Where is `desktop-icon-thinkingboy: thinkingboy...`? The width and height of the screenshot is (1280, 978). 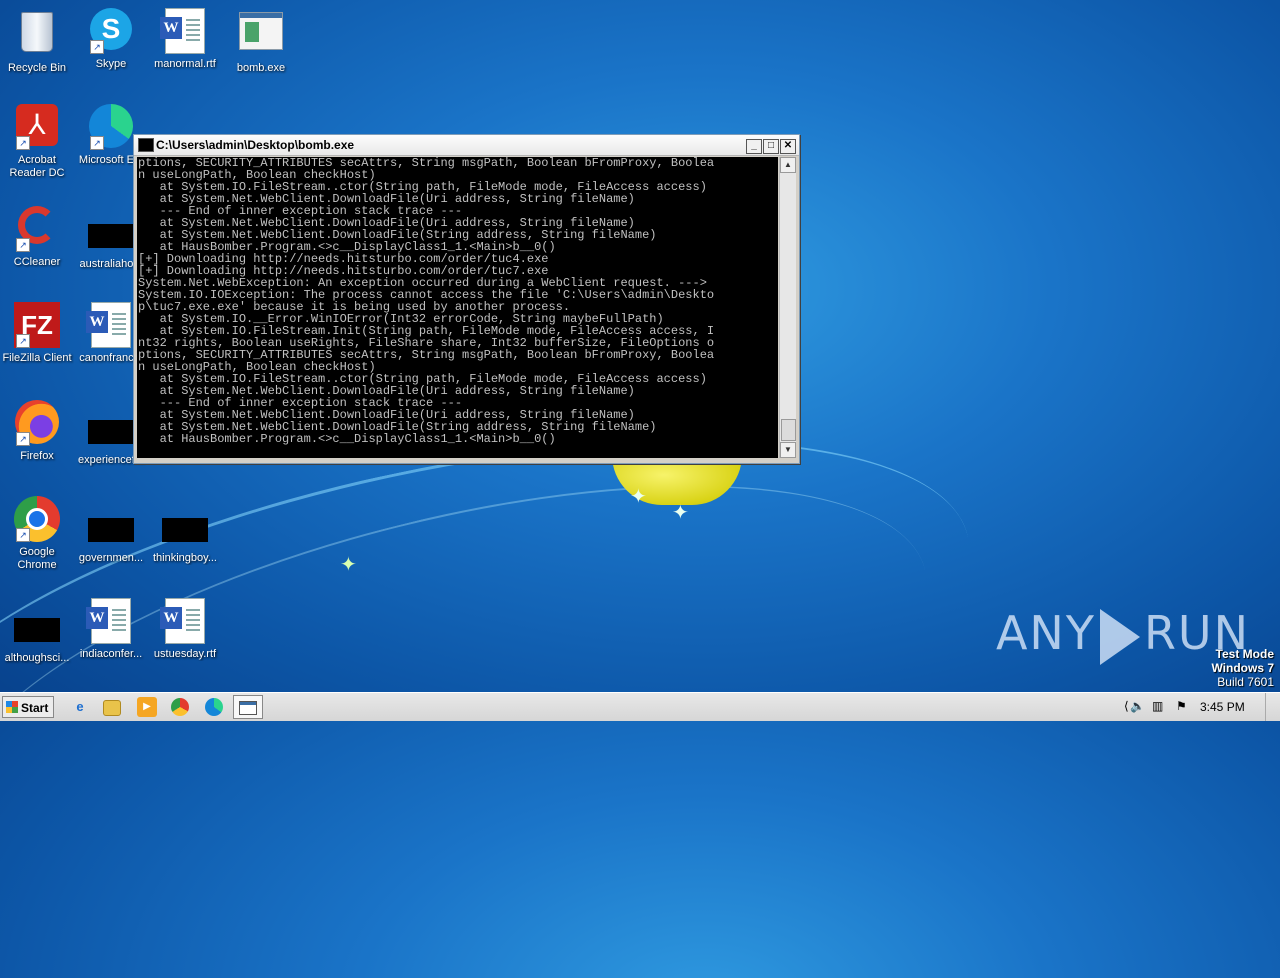
desktop-icon-thinkingboy: thinkingboy... is located at coordinates (185, 535).